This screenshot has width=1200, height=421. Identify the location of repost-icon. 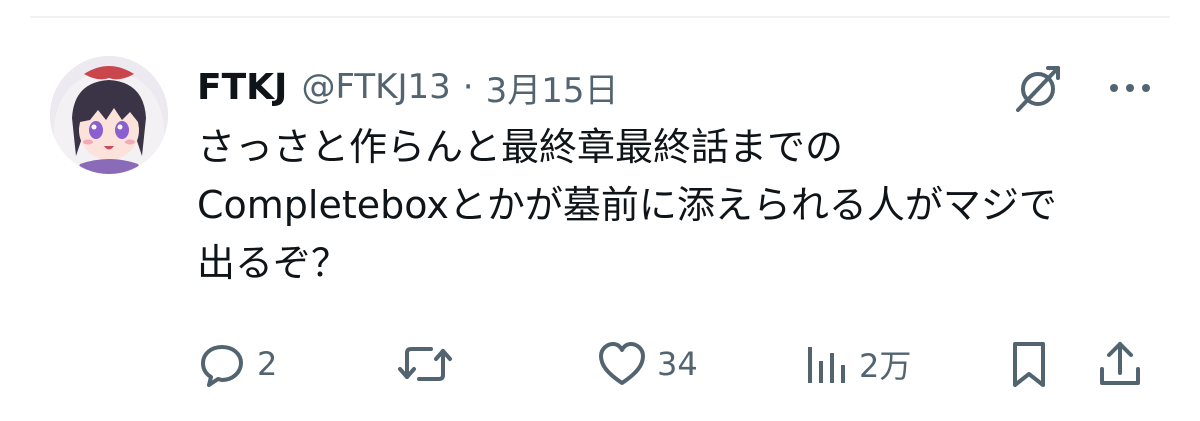
(425, 364).